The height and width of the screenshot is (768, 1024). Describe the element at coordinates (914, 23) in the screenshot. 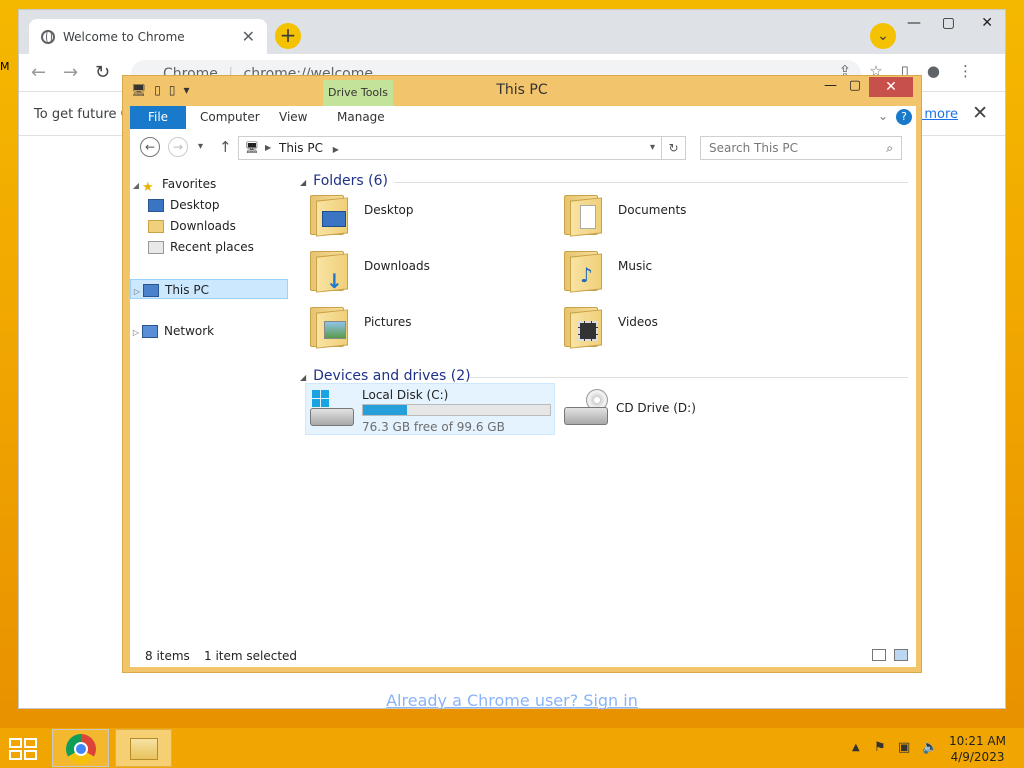

I see `minimize-icon: —` at that location.